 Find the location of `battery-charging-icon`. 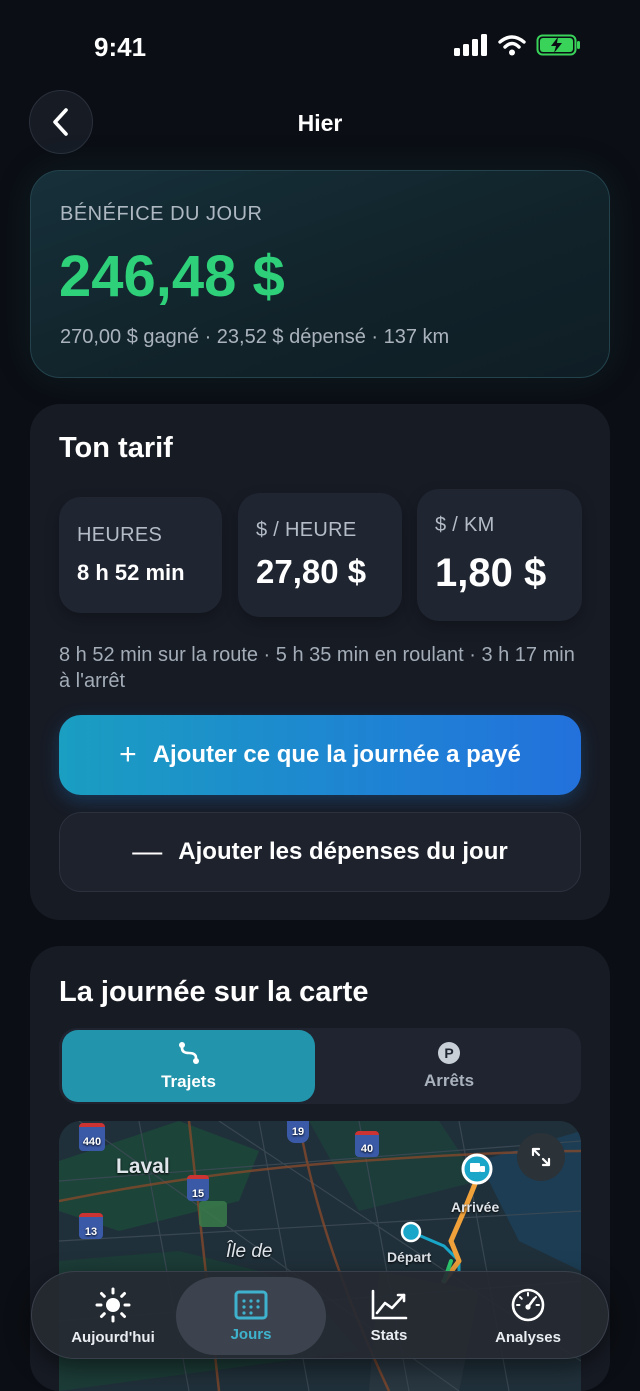

battery-charging-icon is located at coordinates (558, 45).